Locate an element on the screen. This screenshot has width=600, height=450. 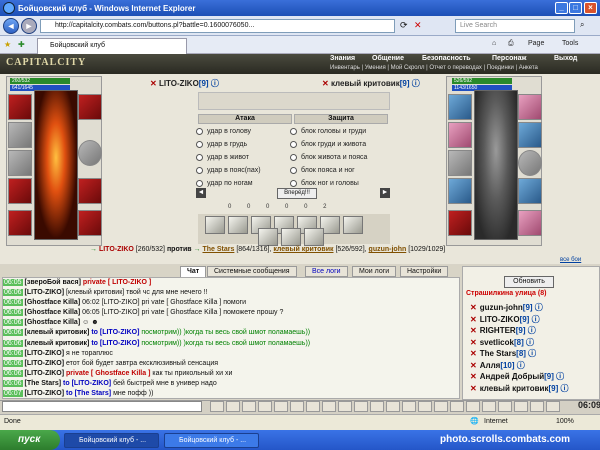
player-armor-slot is located at coordinates (20, 191).